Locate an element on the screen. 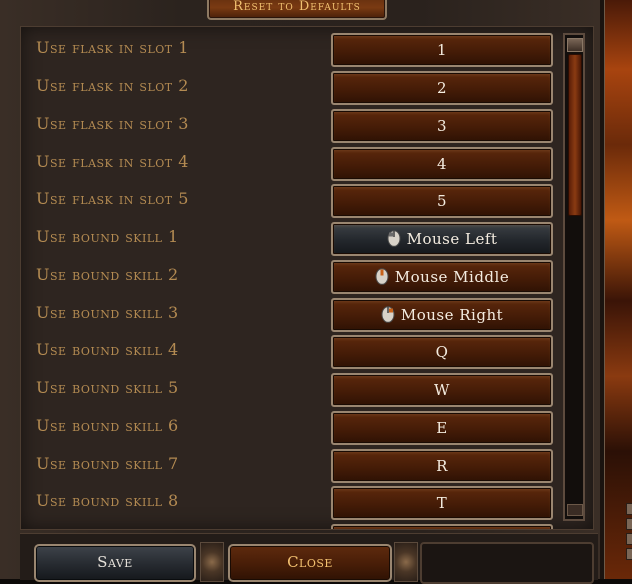 This screenshot has height=584, width=632. footer-bar: Save Close is located at coordinates (309, 558).